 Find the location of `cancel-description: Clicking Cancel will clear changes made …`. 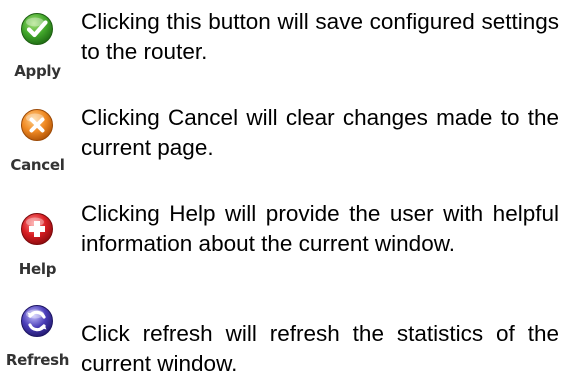

cancel-description: Clicking Cancel will clear changes made … is located at coordinates (320, 132).